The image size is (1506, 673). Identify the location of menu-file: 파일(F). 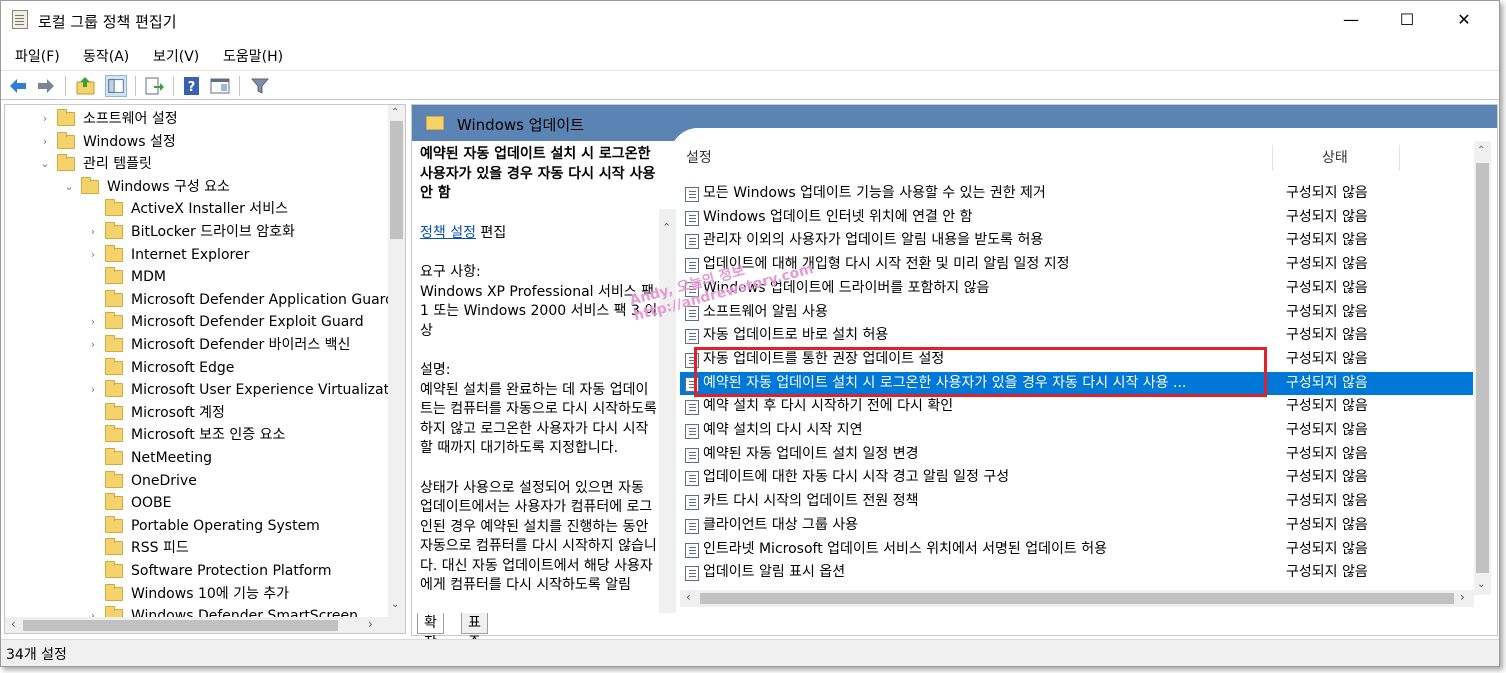
(37, 56).